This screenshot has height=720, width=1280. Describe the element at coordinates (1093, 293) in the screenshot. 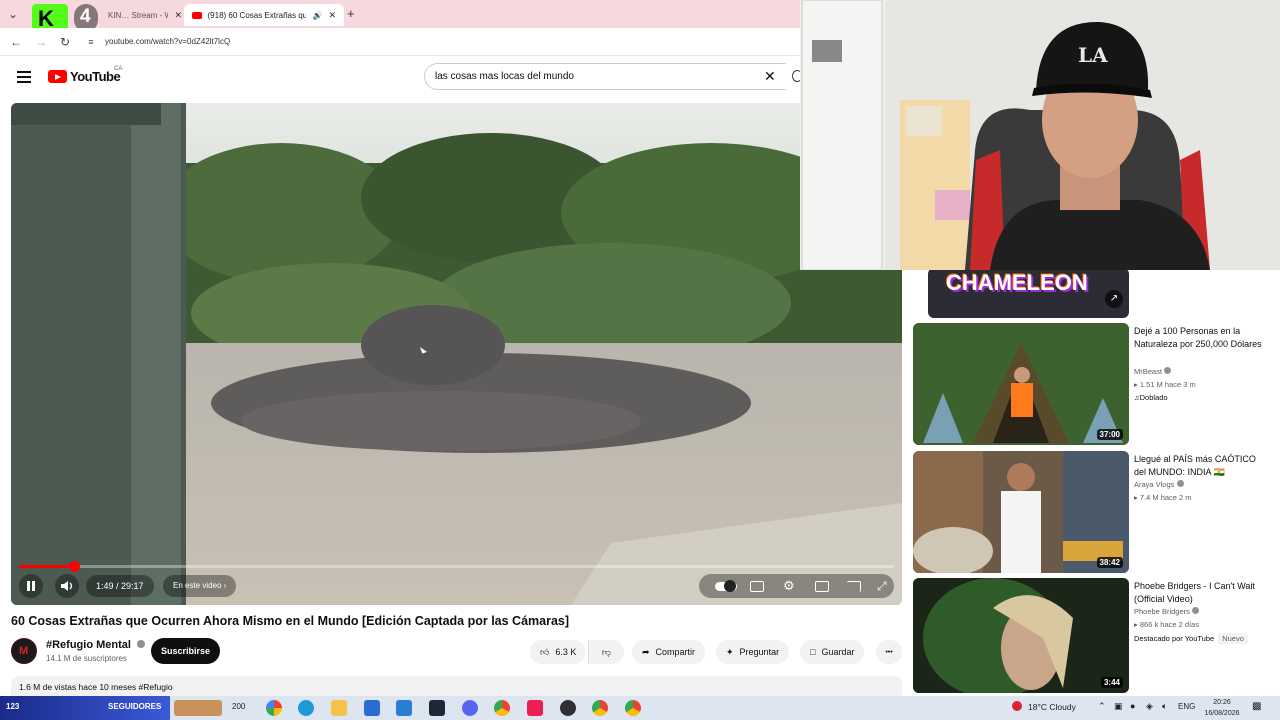

I see `recommendation-item: CHAMELEON ↗` at that location.